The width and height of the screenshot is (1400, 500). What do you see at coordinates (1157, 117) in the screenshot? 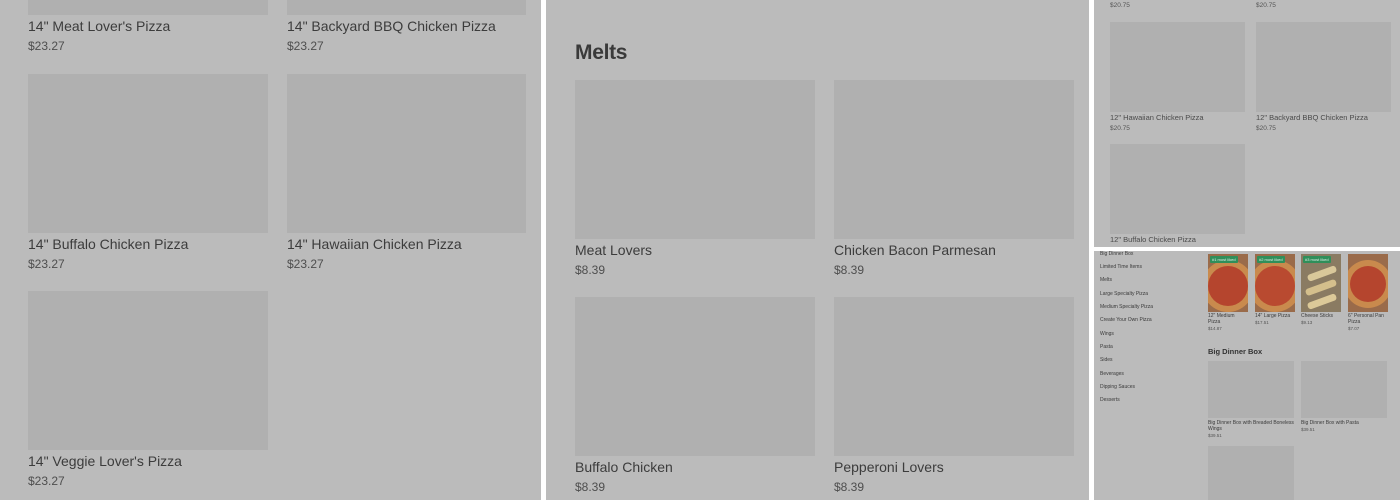
I see `item-name: 12" Hawaiian Chicken Pizza` at bounding box center [1157, 117].